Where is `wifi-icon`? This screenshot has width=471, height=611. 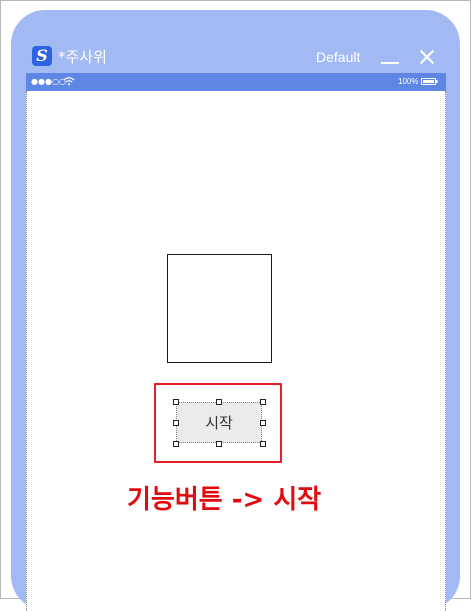 wifi-icon is located at coordinates (69, 81).